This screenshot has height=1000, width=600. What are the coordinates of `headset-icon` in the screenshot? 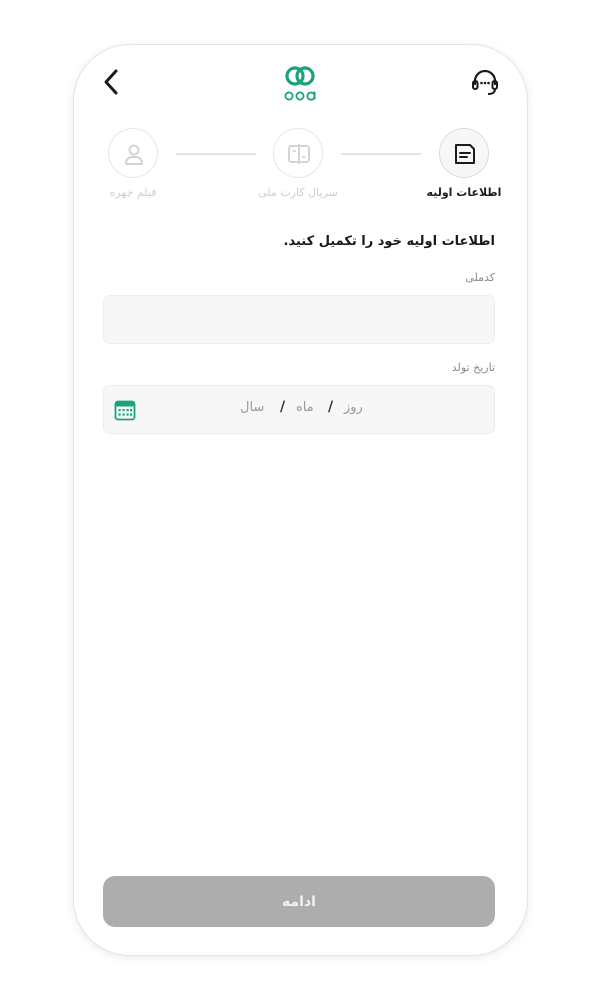 It's located at (485, 82).